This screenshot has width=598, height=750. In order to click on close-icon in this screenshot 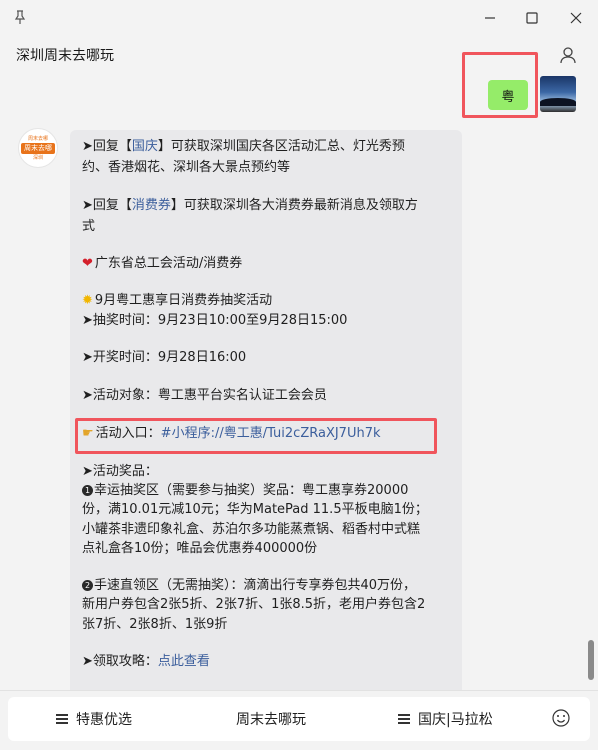, I will do `click(576, 18)`.